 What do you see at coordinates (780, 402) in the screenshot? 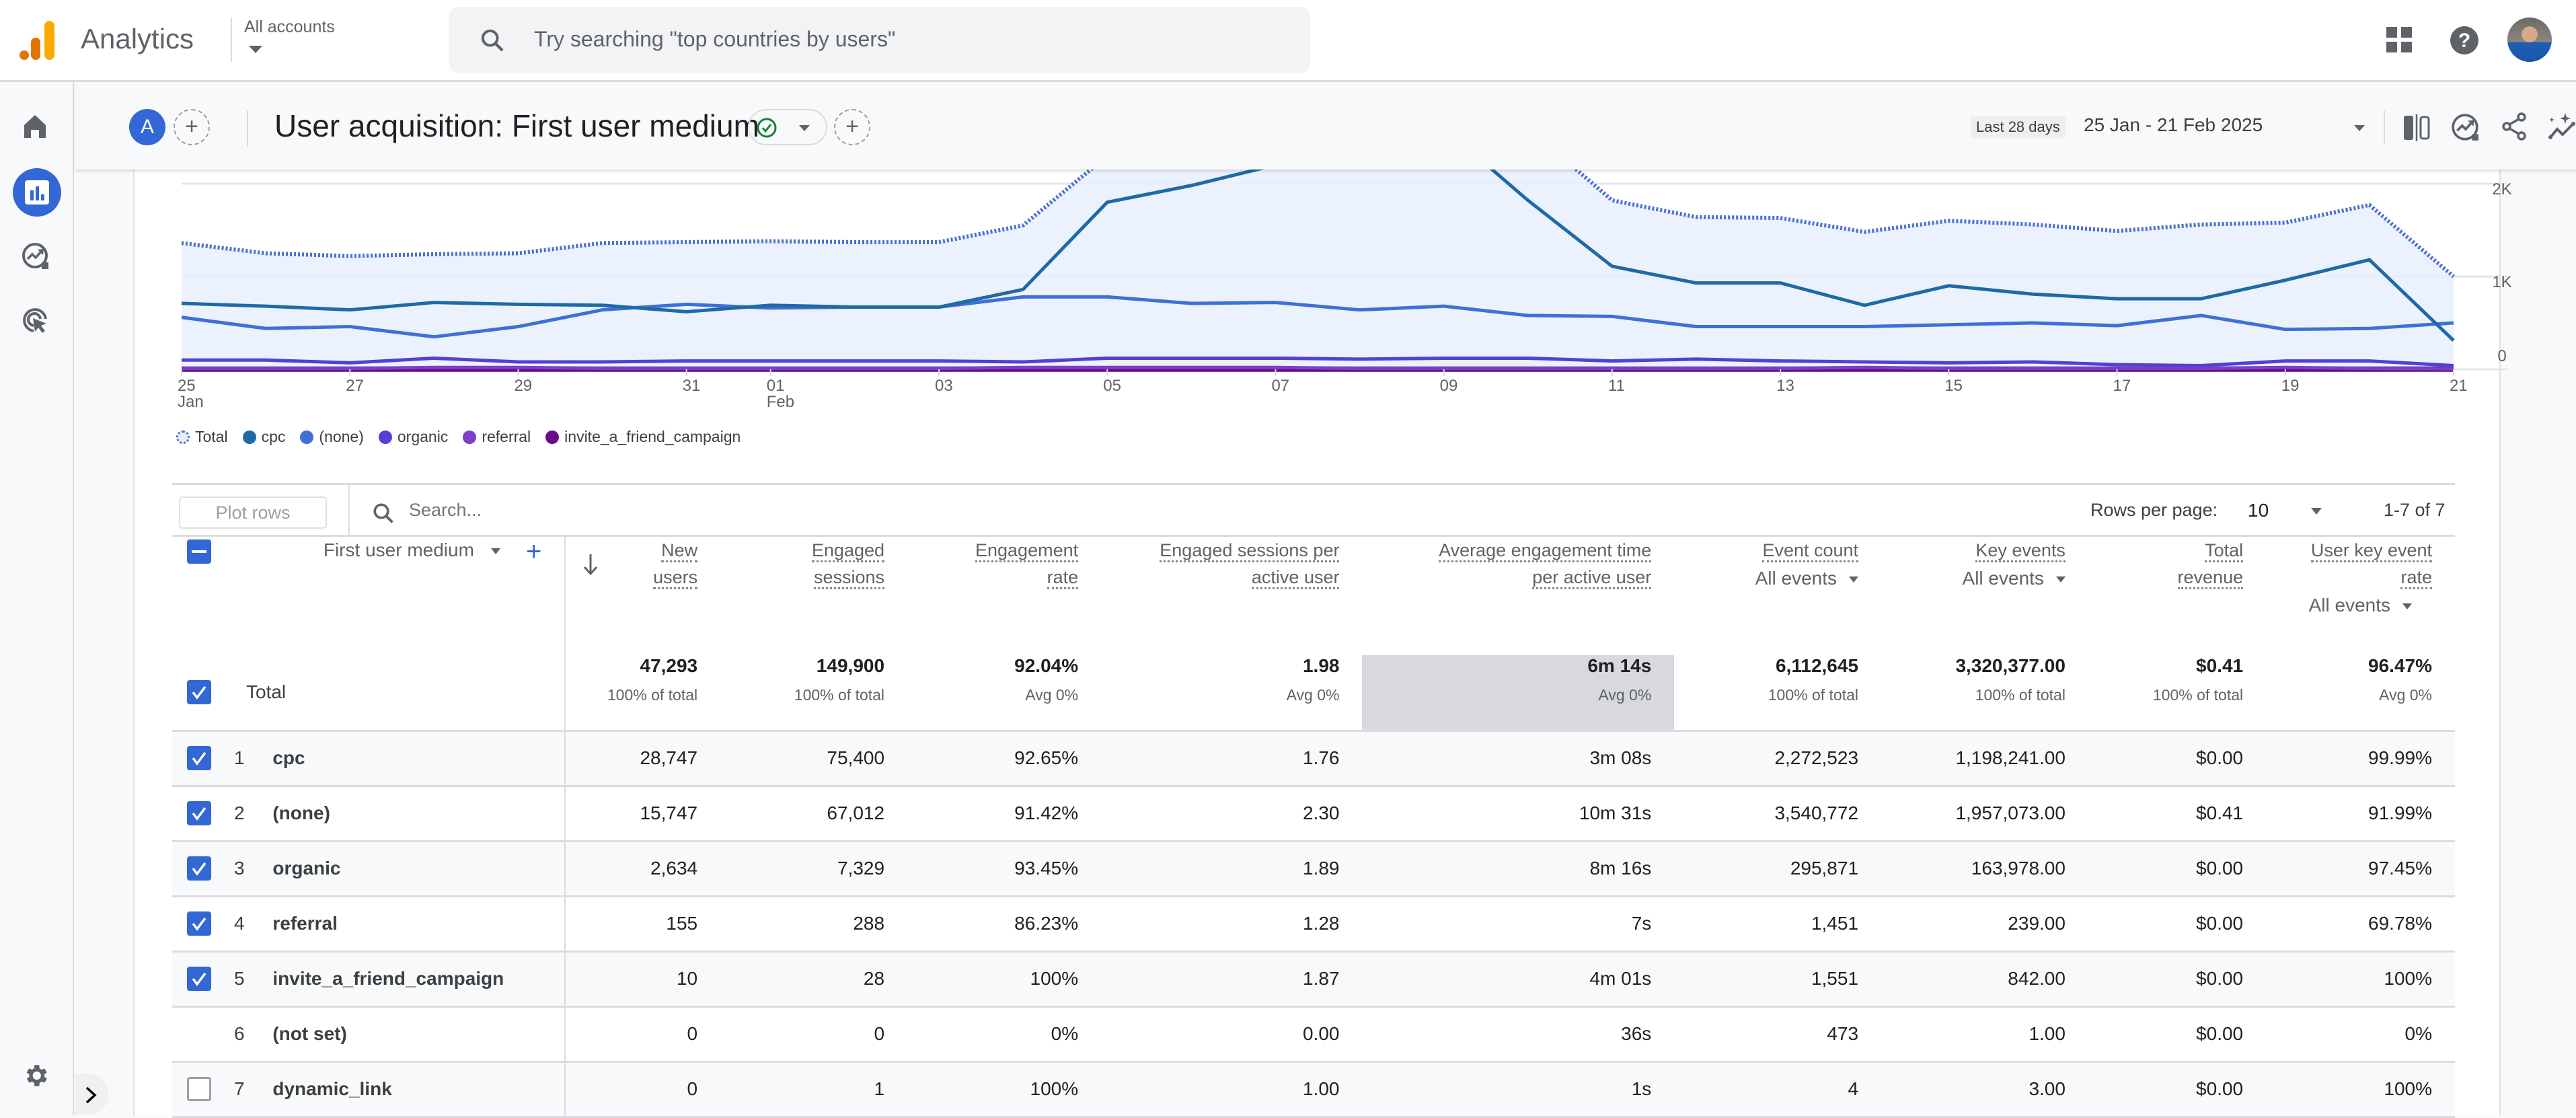
I see `x-tick-sublabel: Feb` at bounding box center [780, 402].